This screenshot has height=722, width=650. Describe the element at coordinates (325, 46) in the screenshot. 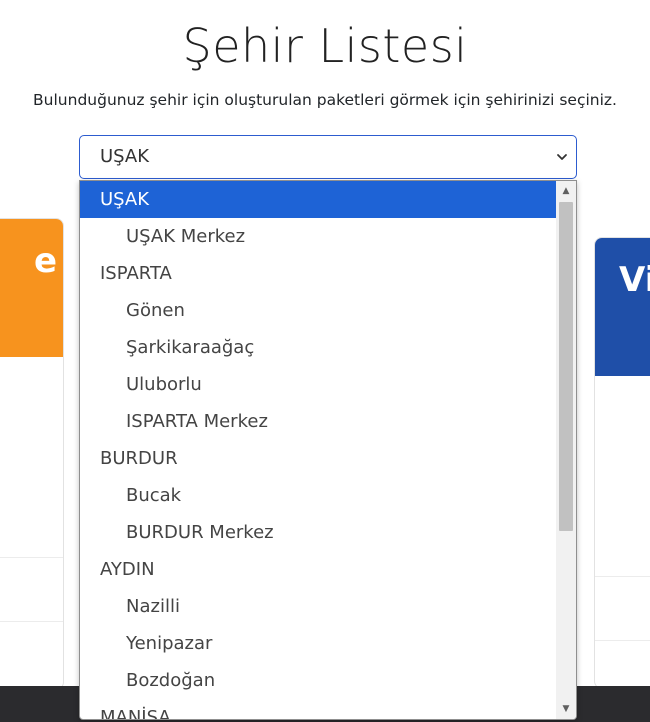

I see `page-title: Şehir Listesi` at that location.